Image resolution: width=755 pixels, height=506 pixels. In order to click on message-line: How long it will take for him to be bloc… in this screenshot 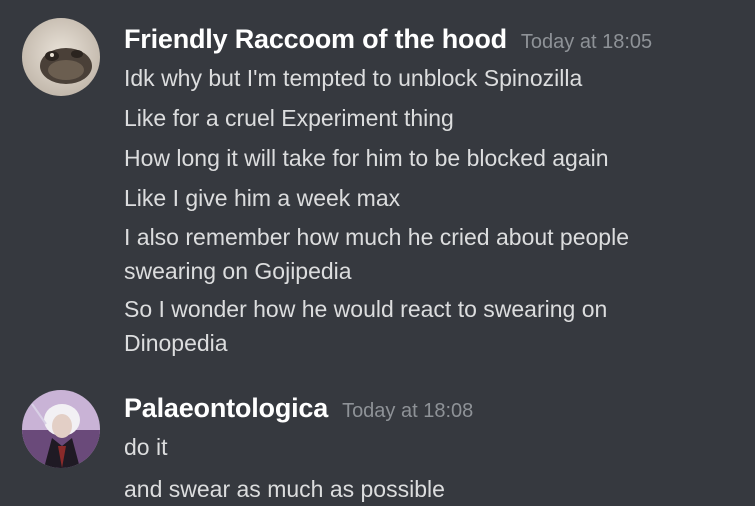, I will do `click(366, 158)`.